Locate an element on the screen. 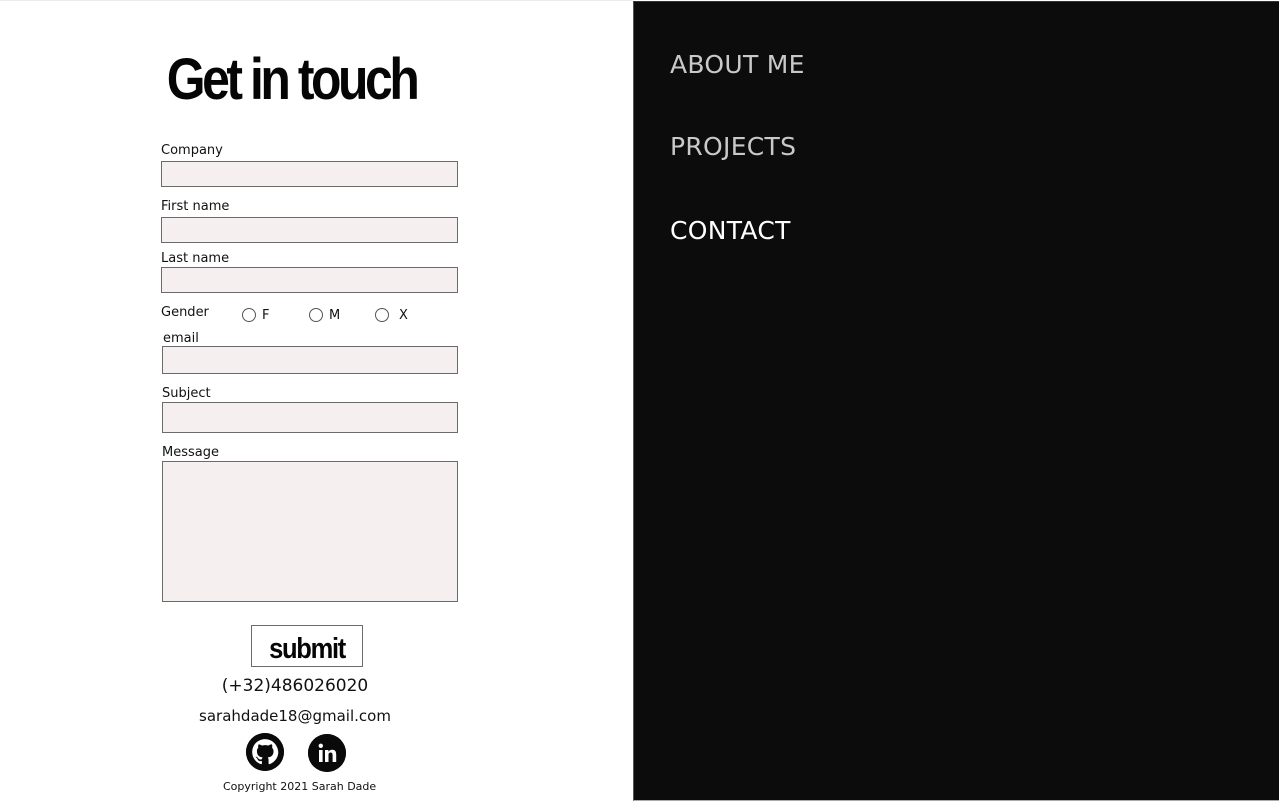 The height and width of the screenshot is (801, 1279). github-logo is located at coordinates (265, 752).